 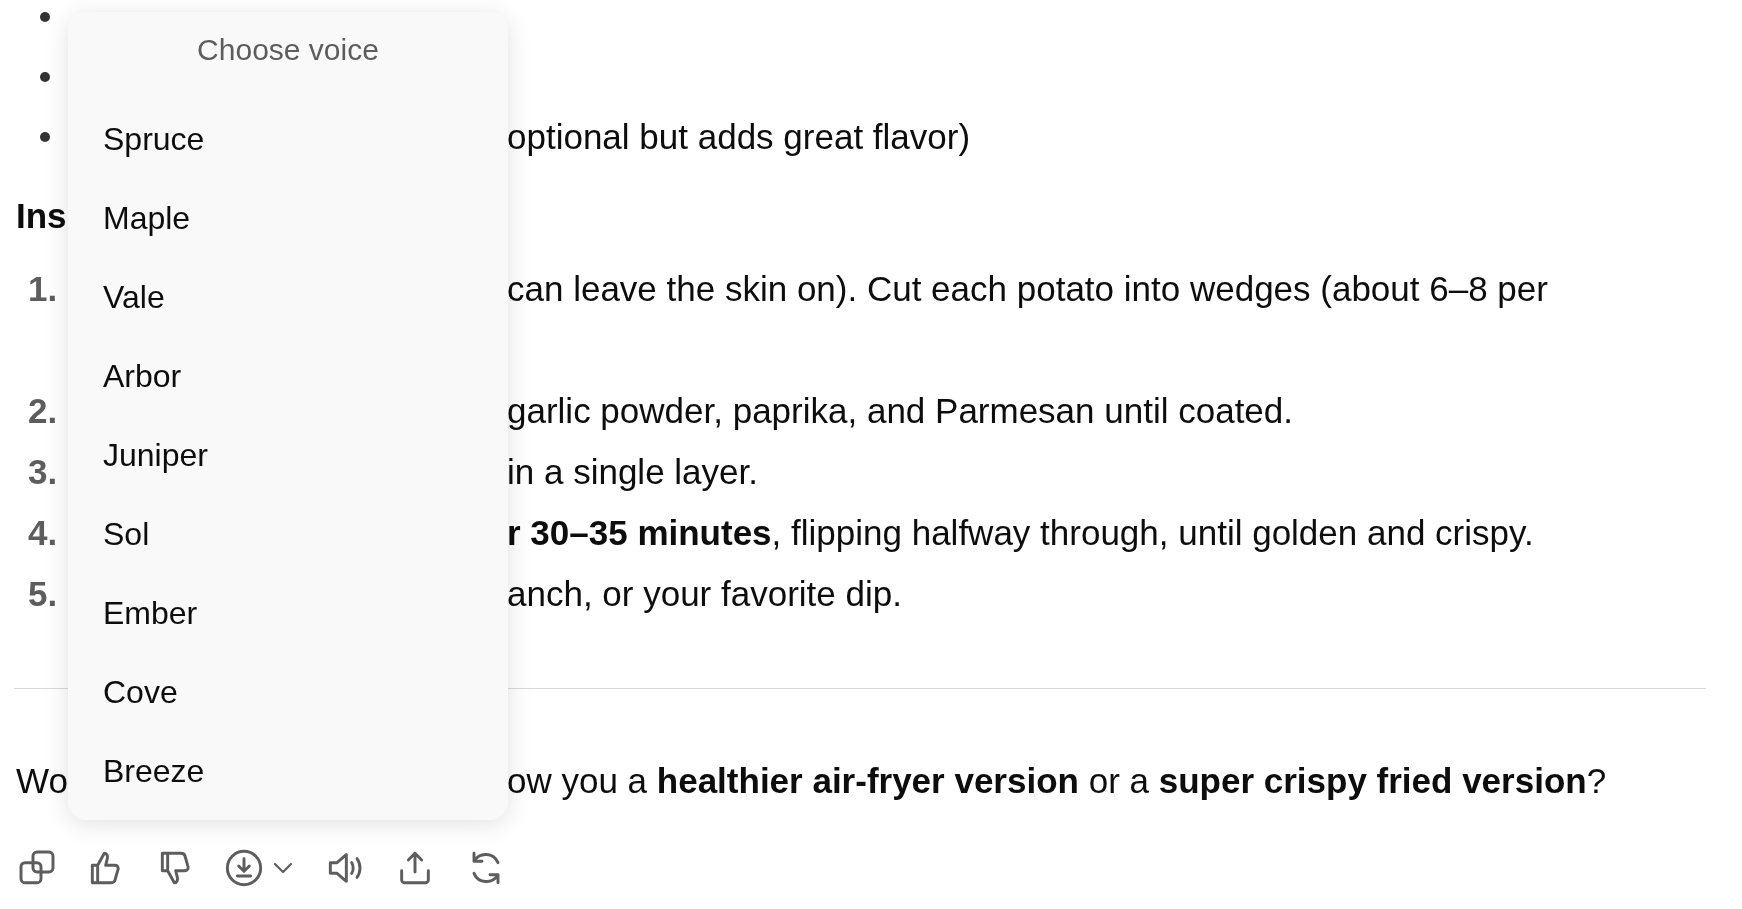 I want to click on download-icon, so click(x=244, y=868).